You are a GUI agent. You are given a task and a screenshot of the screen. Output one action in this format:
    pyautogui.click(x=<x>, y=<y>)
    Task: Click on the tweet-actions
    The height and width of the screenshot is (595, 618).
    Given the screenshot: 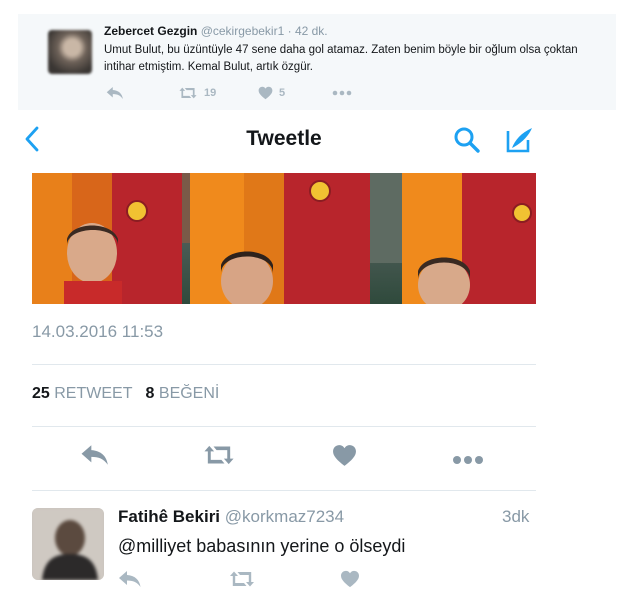 What is the action you would take?
    pyautogui.click(x=284, y=457)
    